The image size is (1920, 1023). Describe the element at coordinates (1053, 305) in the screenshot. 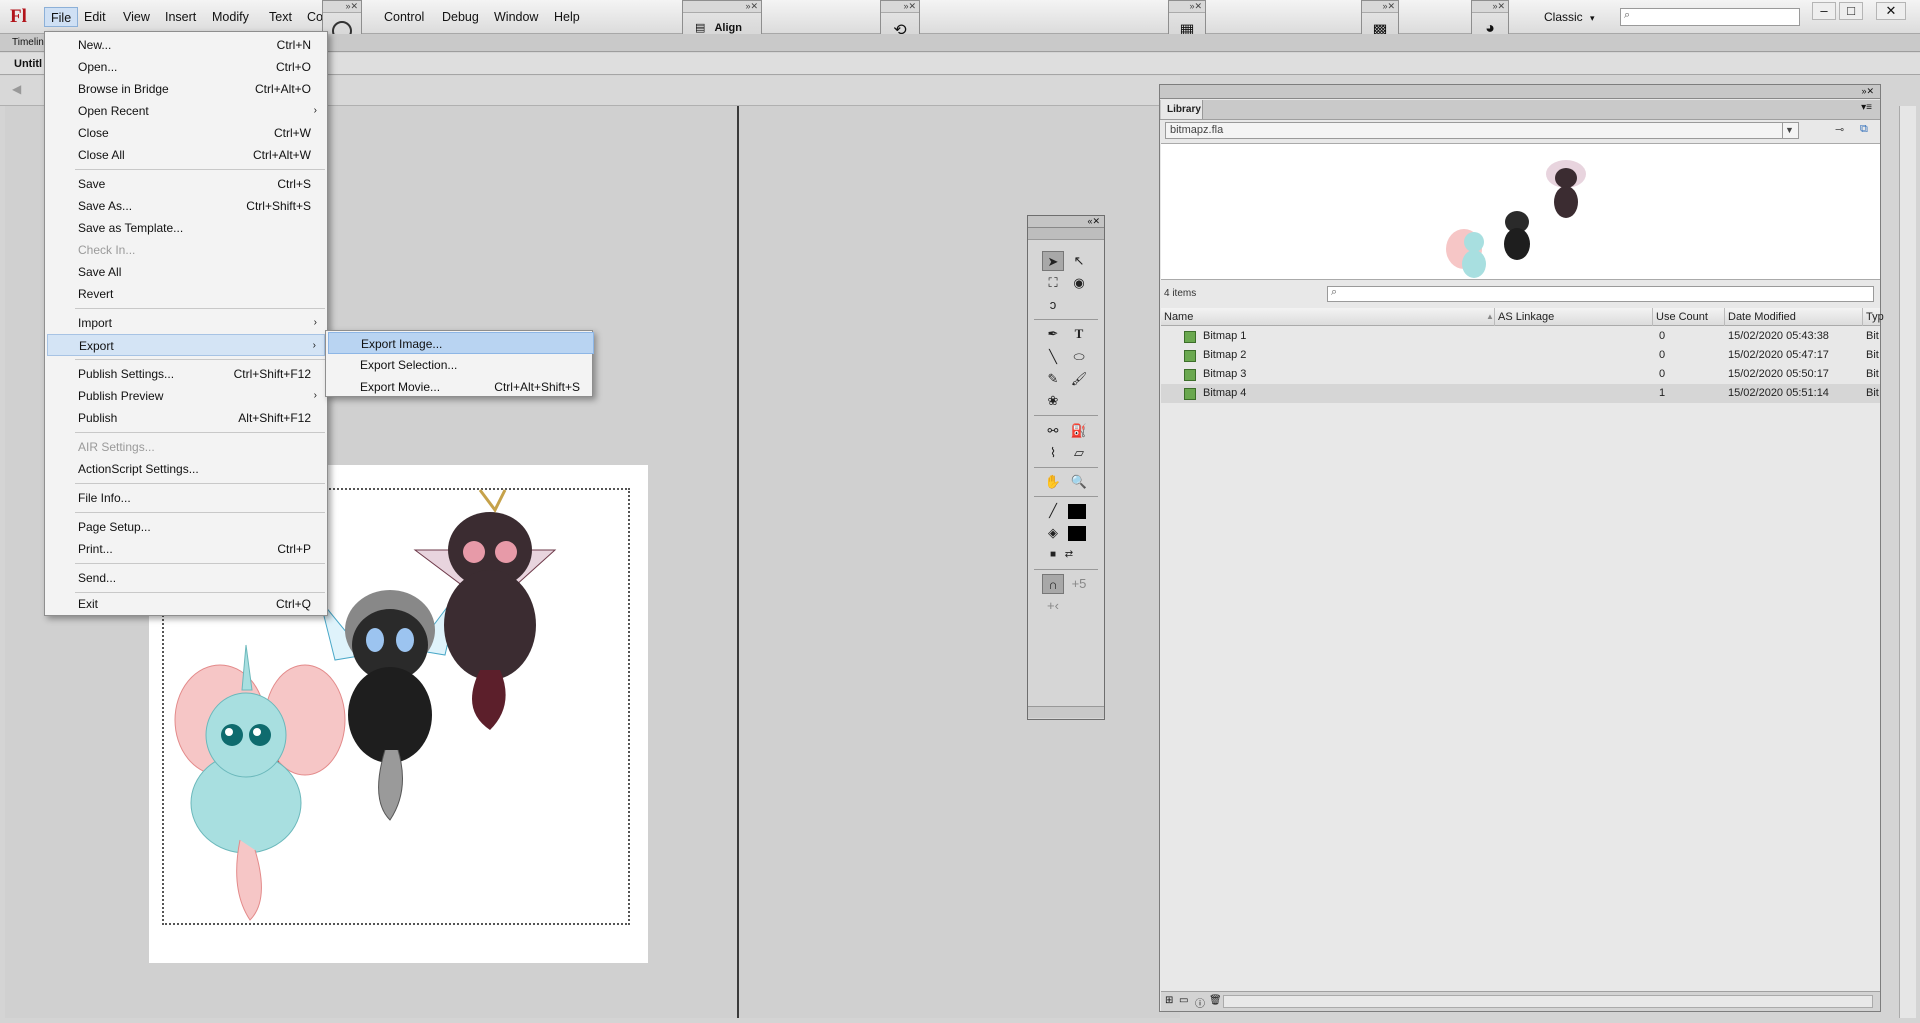

I see `lasso-tool-icon: ↄ` at that location.